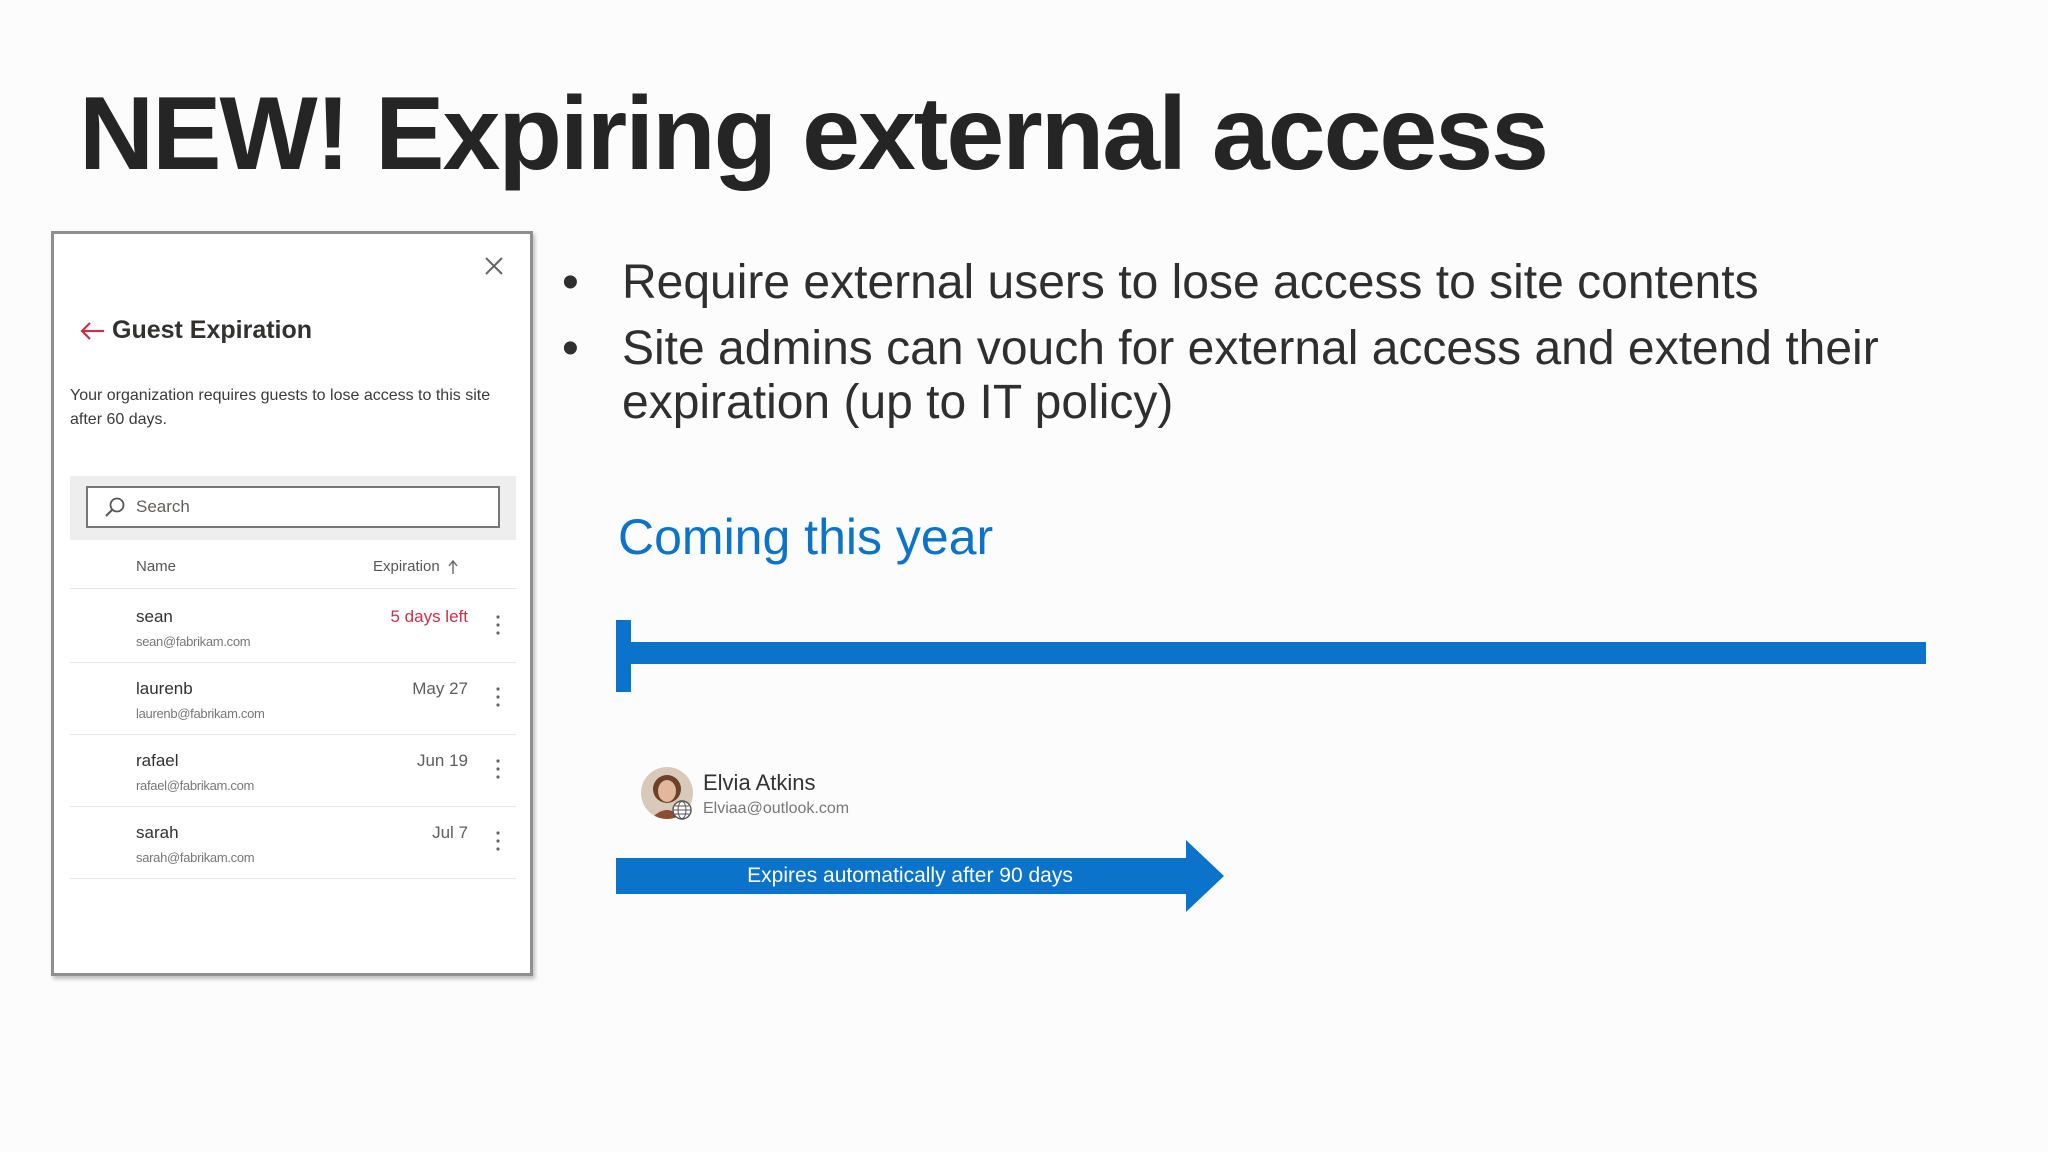 The image size is (2048, 1152). What do you see at coordinates (494, 266) in the screenshot?
I see `close-icon` at bounding box center [494, 266].